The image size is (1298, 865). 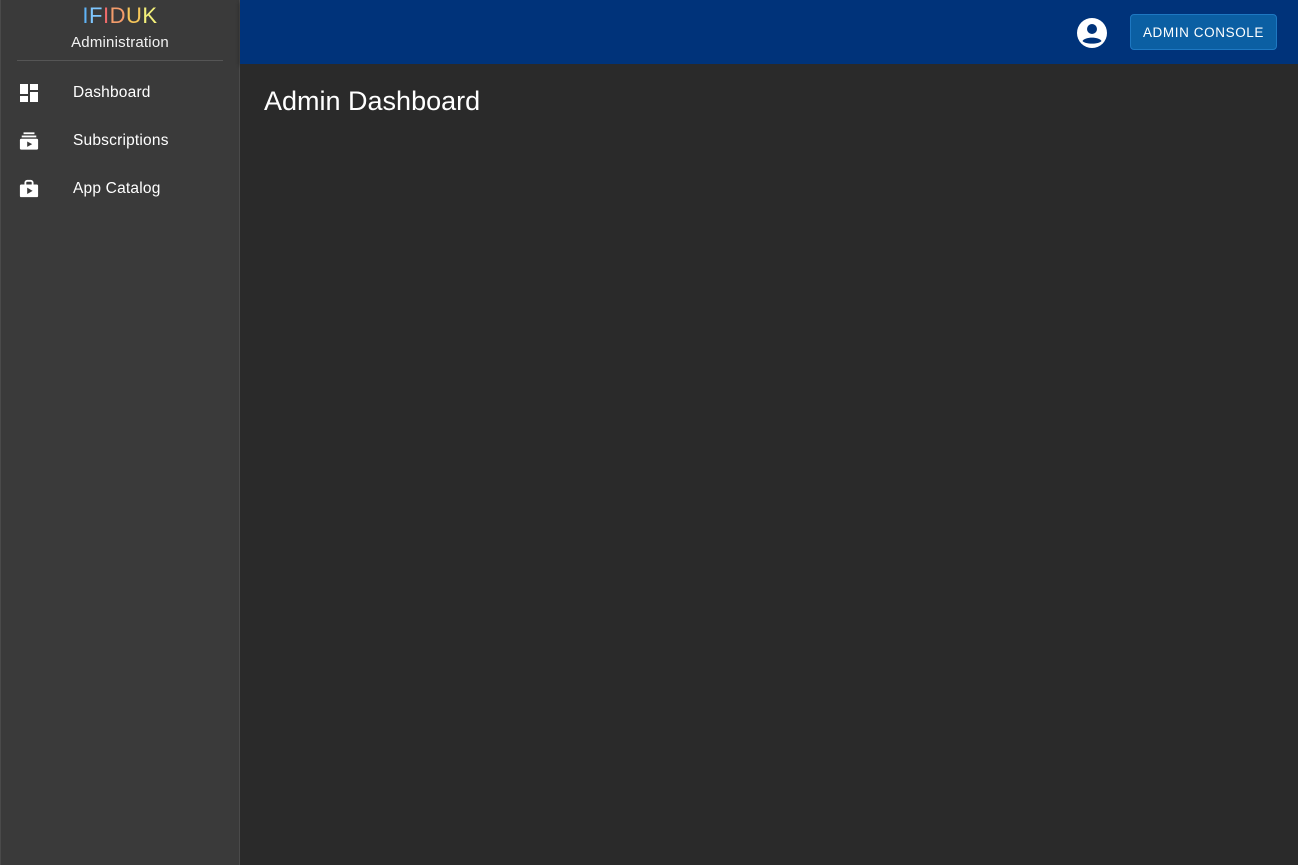 What do you see at coordinates (120, 30) in the screenshot?
I see `brand: I F I D U K Administration` at bounding box center [120, 30].